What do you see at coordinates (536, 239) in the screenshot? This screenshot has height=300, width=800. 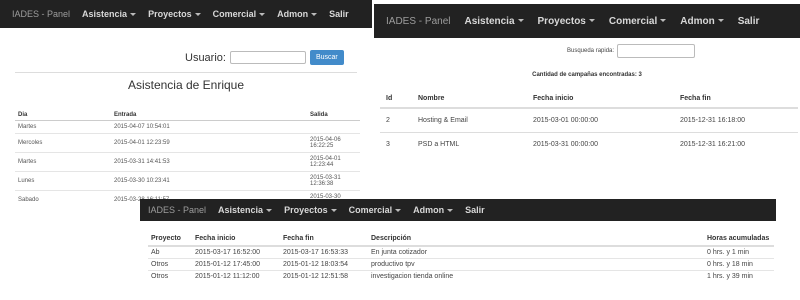 I see `column-header: Descripción` at bounding box center [536, 239].